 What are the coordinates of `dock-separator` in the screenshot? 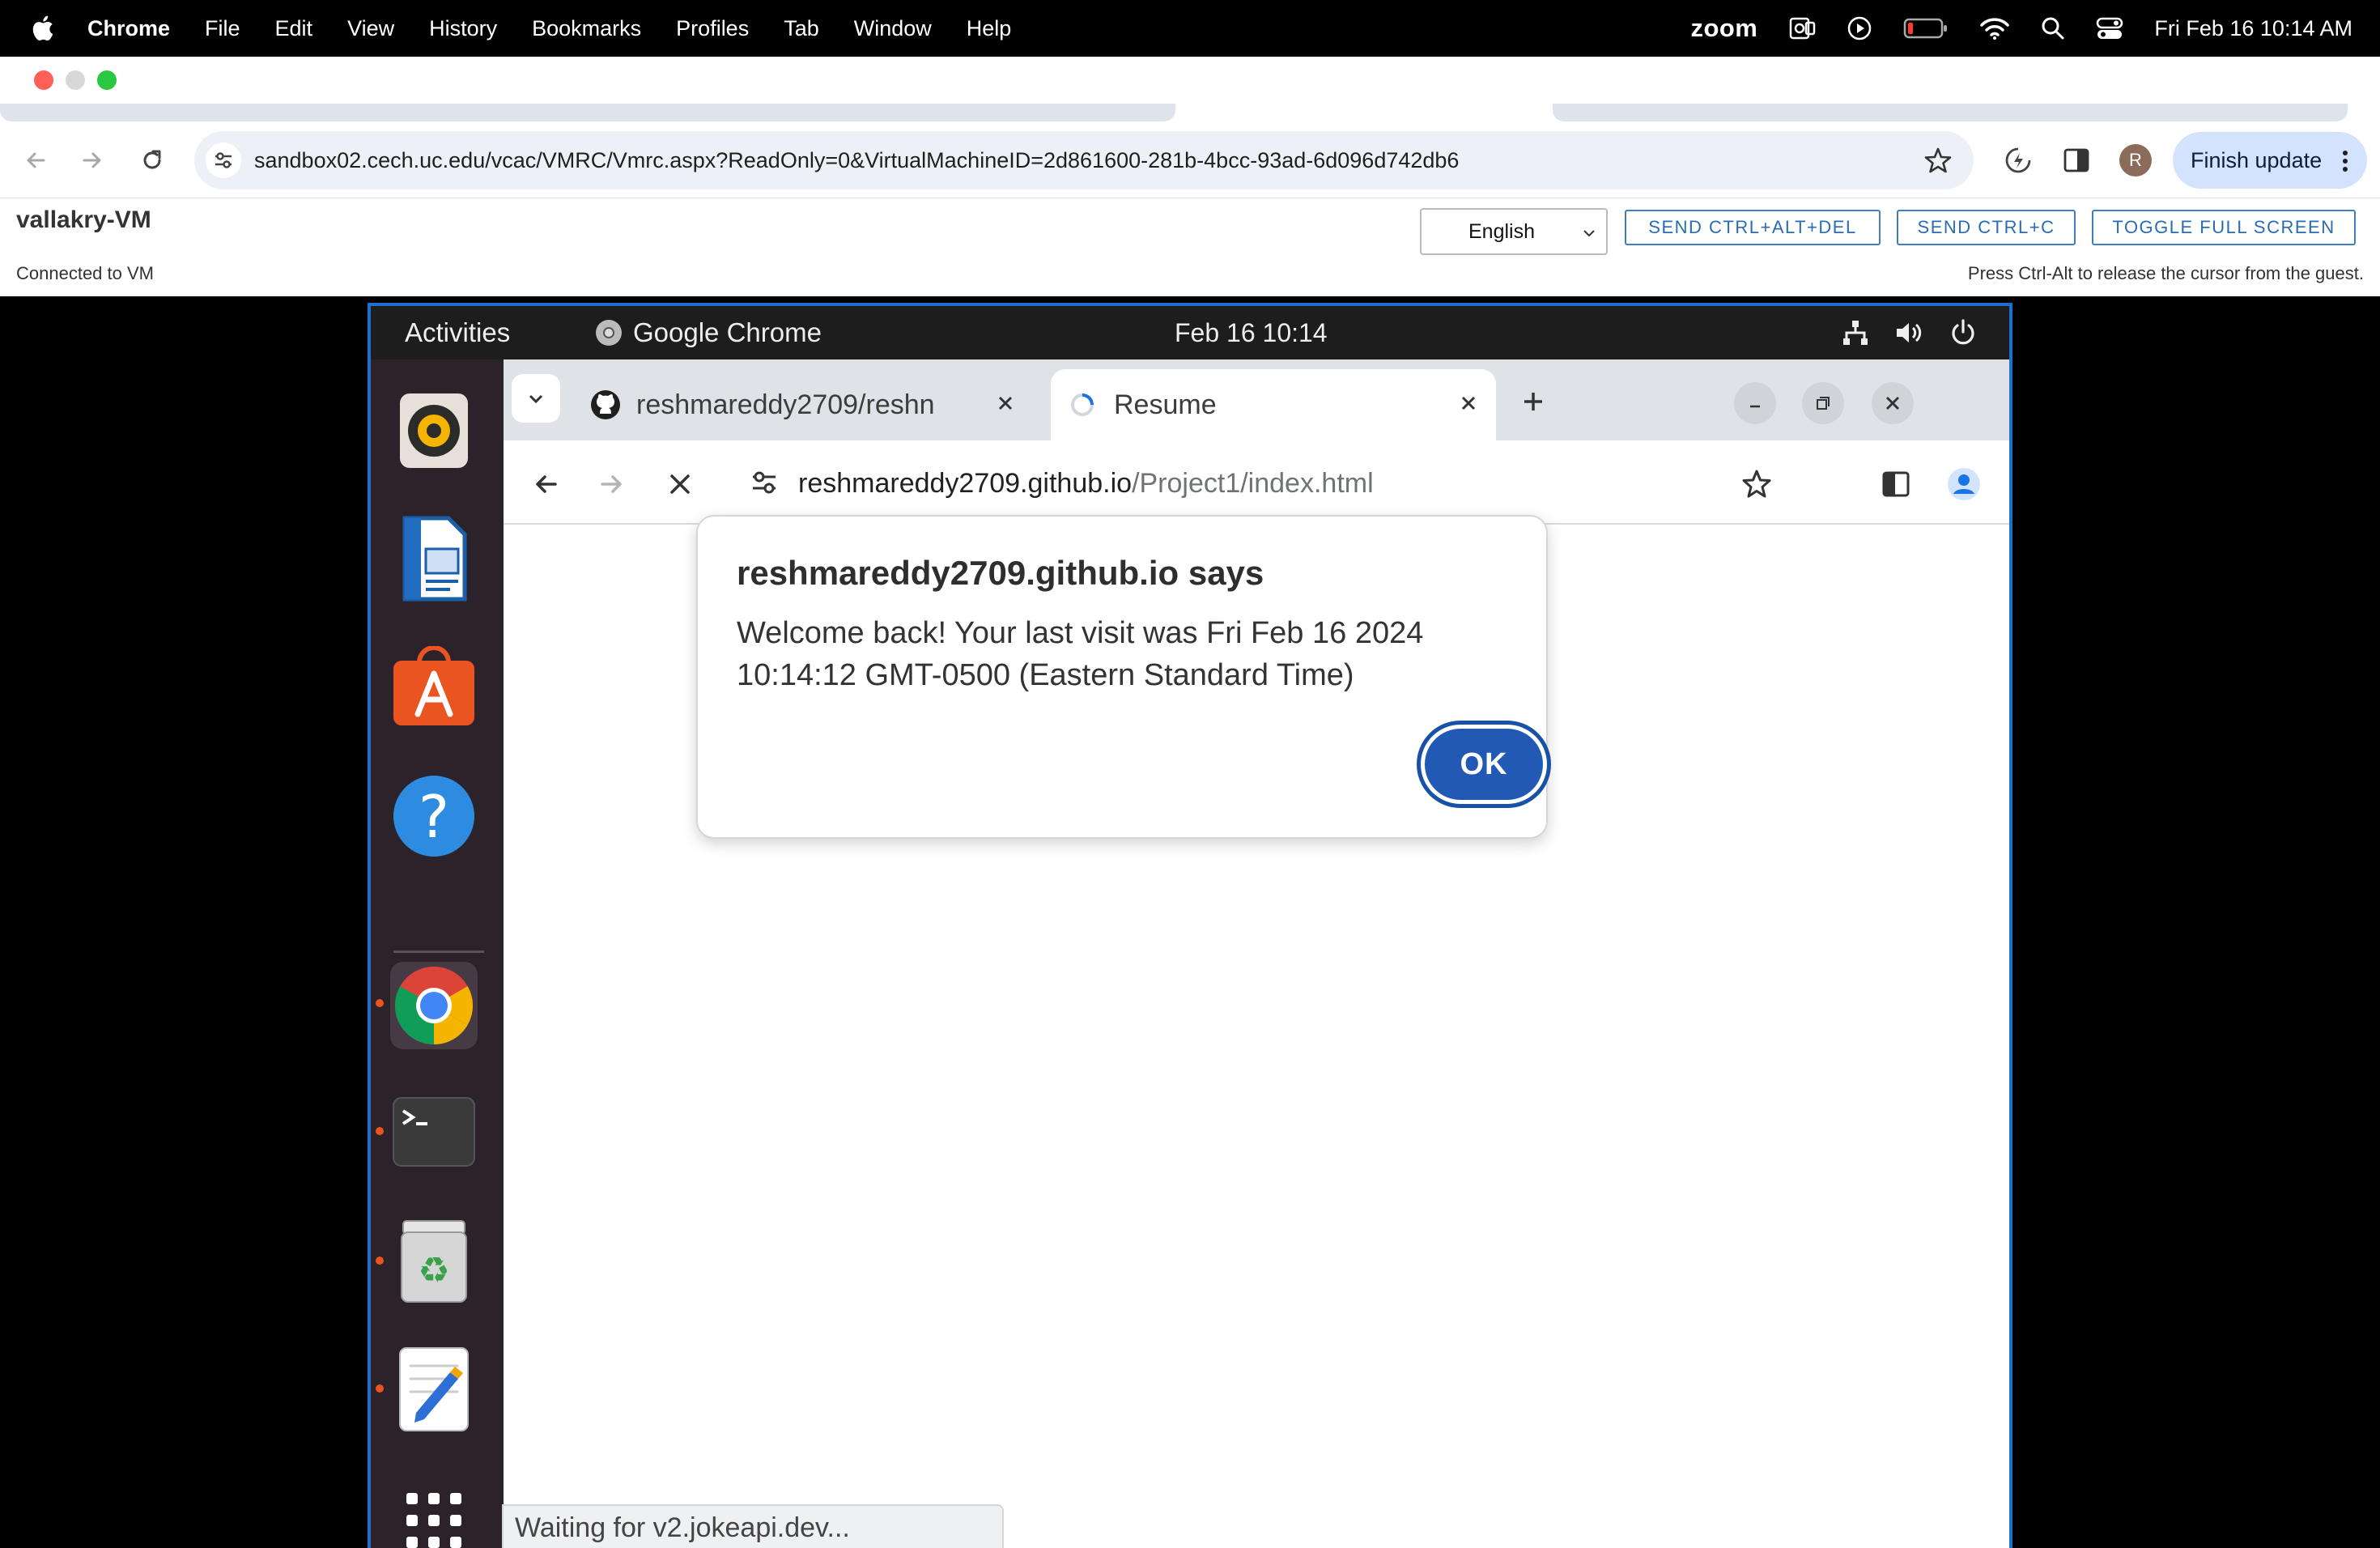 It's located at (439, 951).